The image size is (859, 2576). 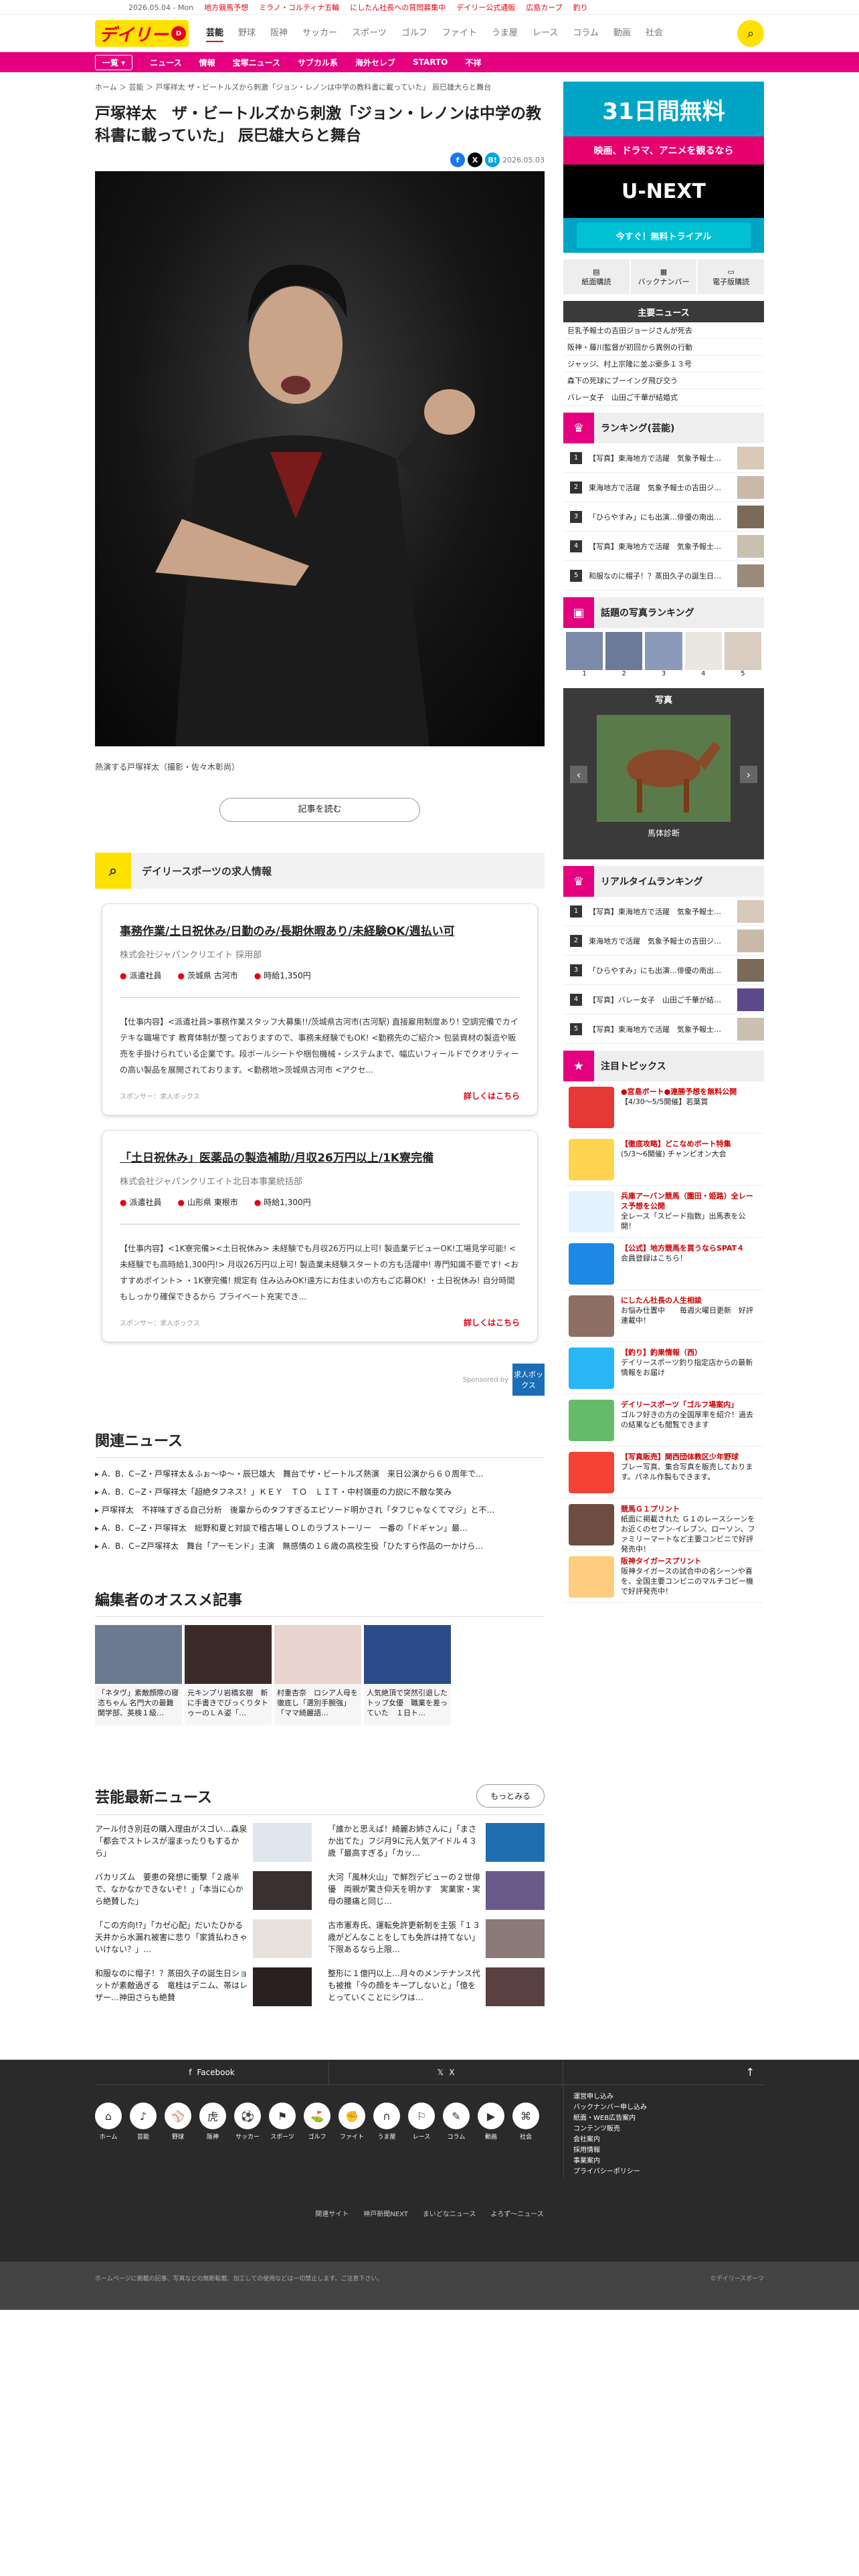 I want to click on footer-cat-video: ▶ 動画, so click(x=491, y=2140).